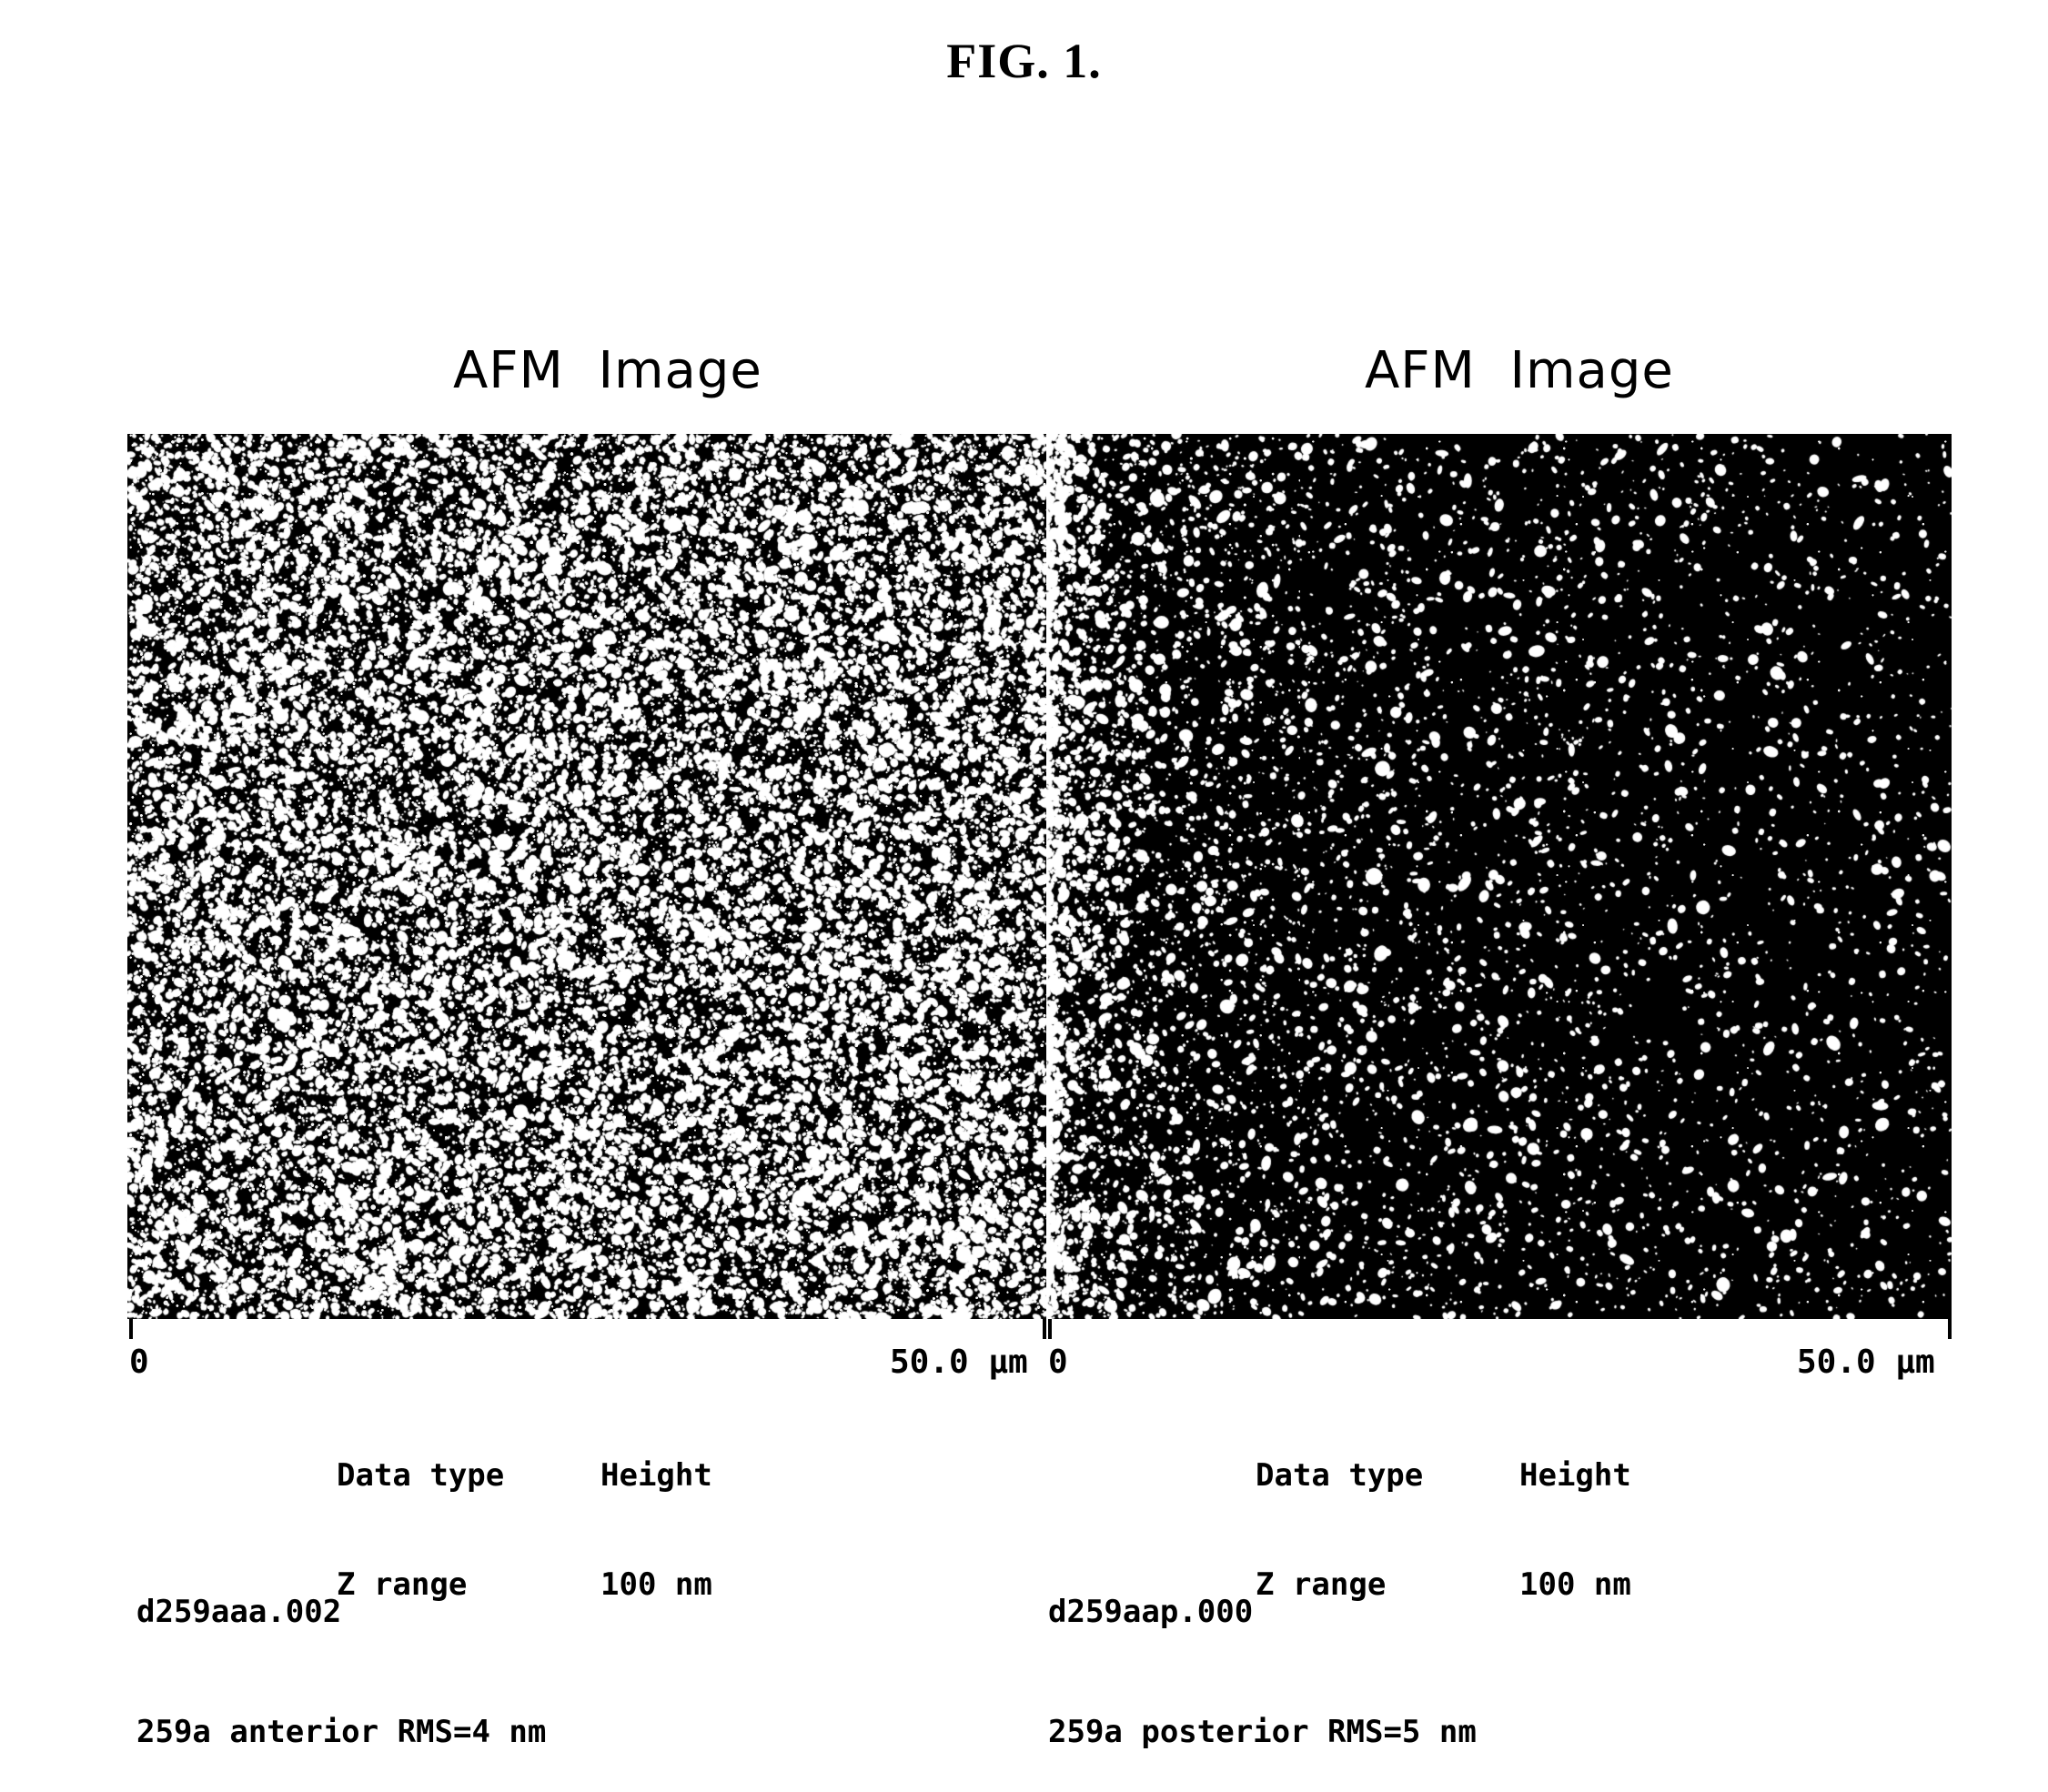  What do you see at coordinates (341, 1652) in the screenshot?
I see `caption-left: d259aaa.002 259a anterior RMS=4 nm` at bounding box center [341, 1652].